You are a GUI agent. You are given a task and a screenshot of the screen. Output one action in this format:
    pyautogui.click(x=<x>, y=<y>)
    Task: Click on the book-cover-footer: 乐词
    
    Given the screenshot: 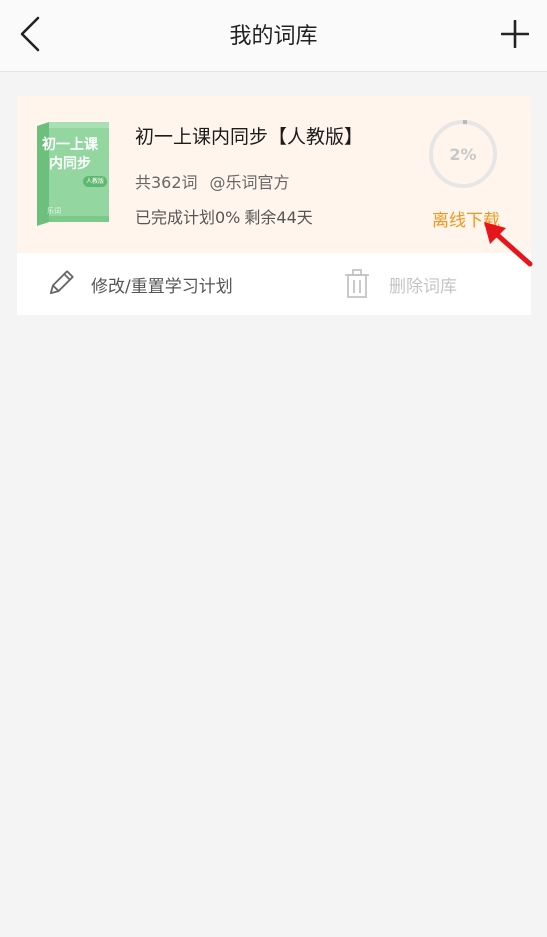 What is the action you would take?
    pyautogui.click(x=54, y=211)
    